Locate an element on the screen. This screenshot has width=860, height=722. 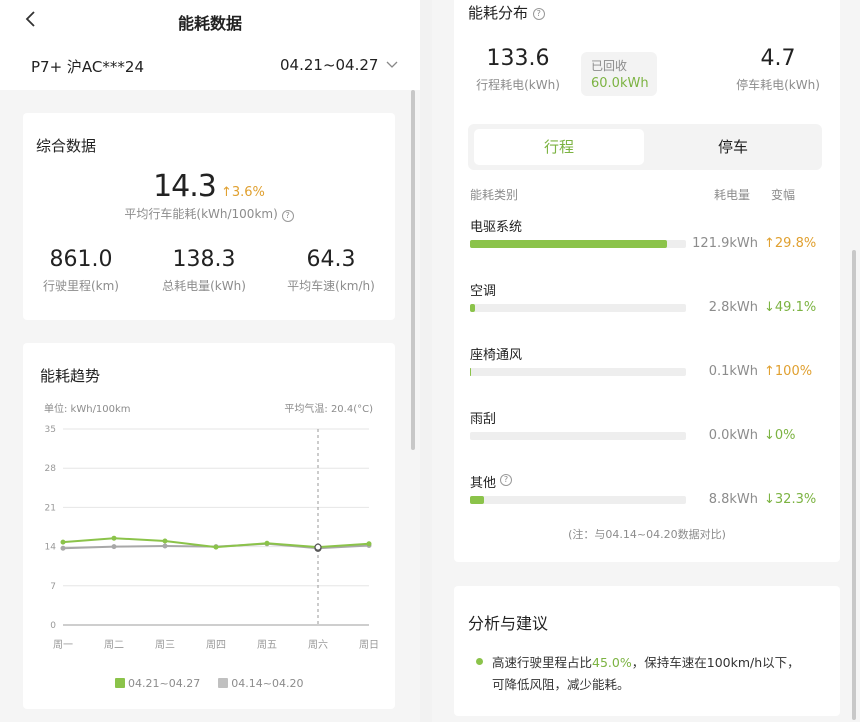
stat-avg-speed: 64.3 平均车速(km/h) is located at coordinates (331, 270).